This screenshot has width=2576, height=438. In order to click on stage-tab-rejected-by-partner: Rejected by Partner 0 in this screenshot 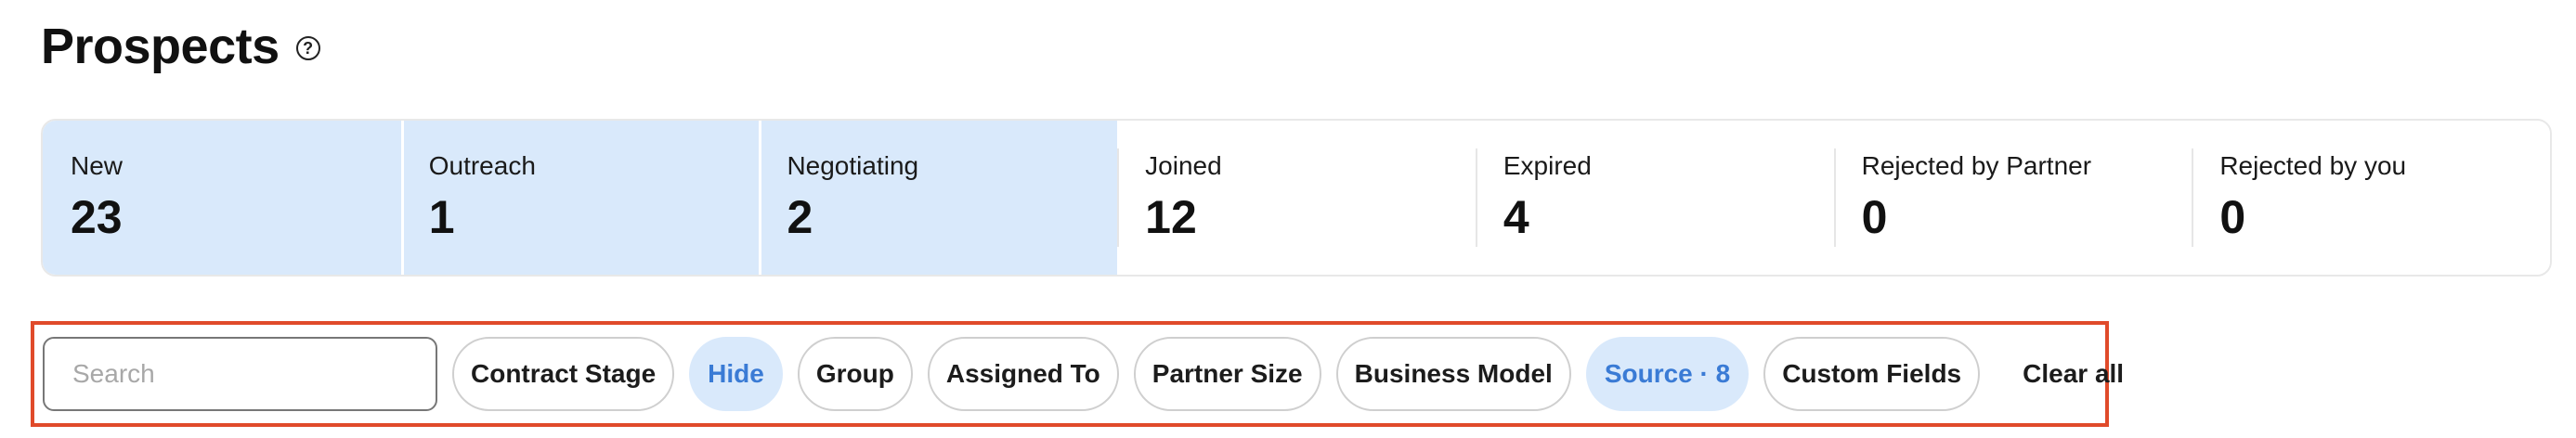, I will do `click(2012, 198)`.